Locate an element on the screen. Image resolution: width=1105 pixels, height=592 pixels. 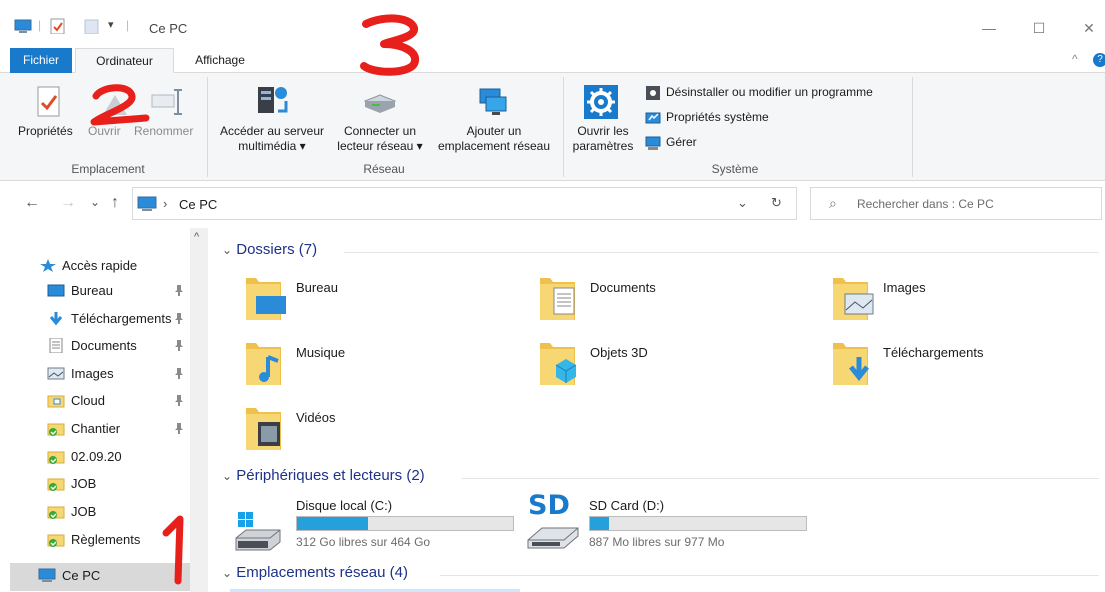
annotation-number-2: 2 is located at coordinates (119, 105).